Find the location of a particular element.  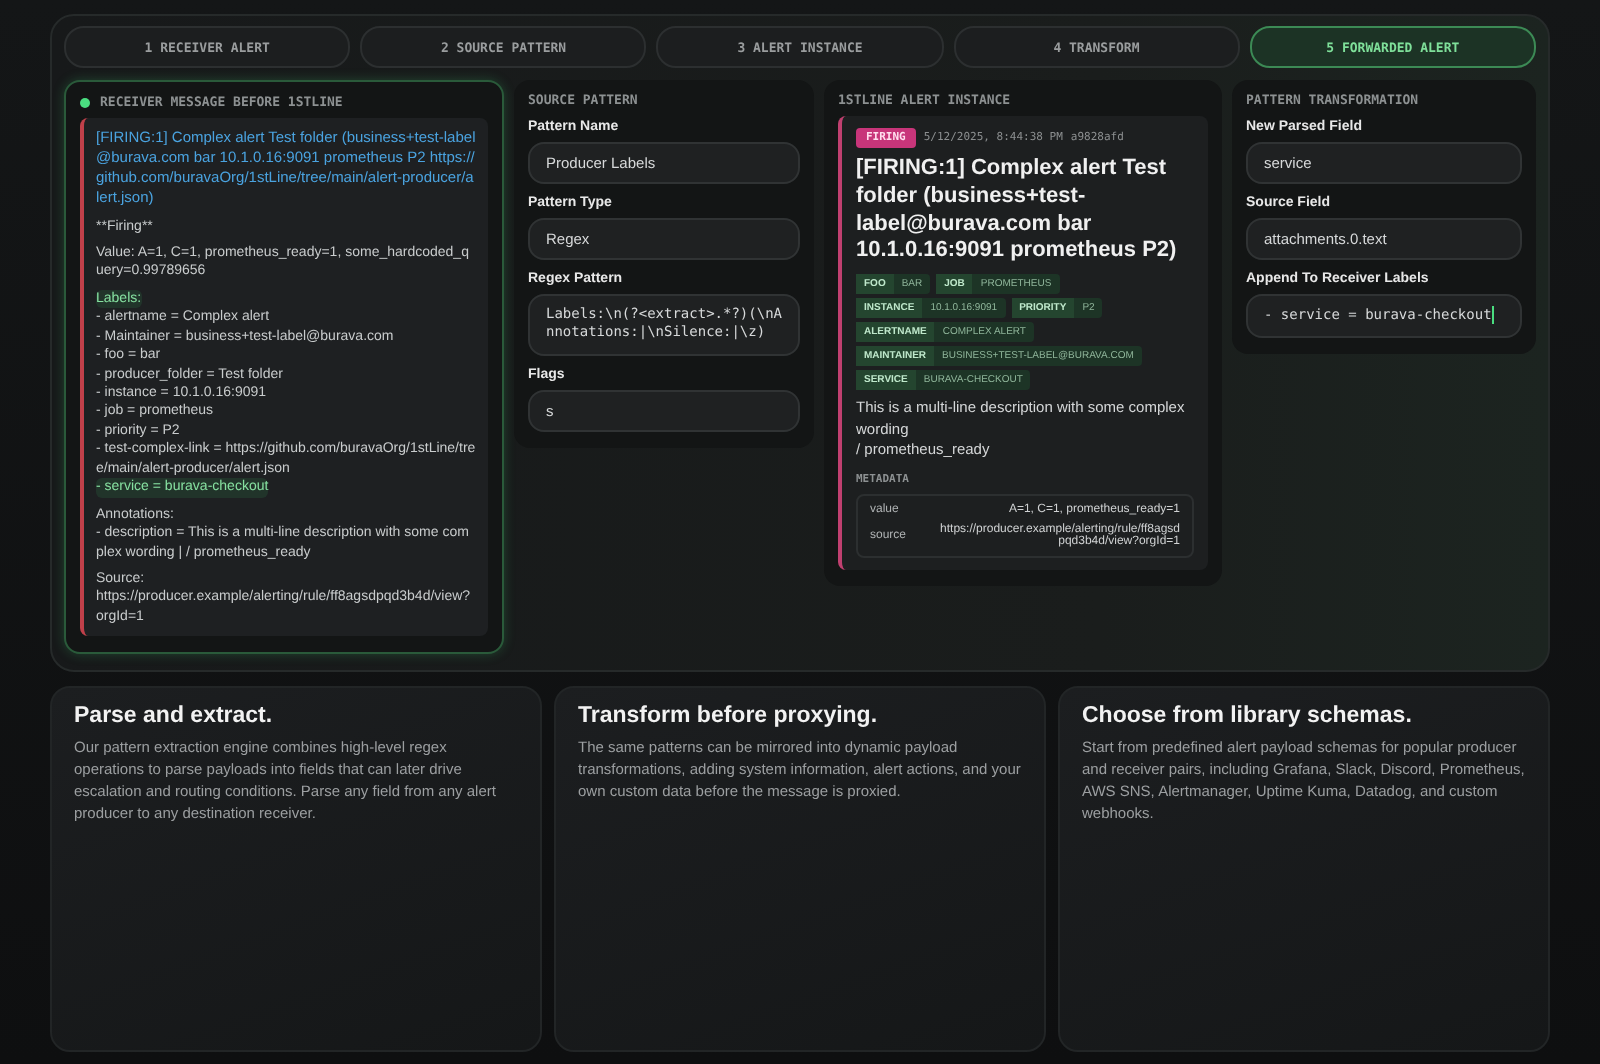

feature-title: Choose from library schemas. is located at coordinates (1248, 716).